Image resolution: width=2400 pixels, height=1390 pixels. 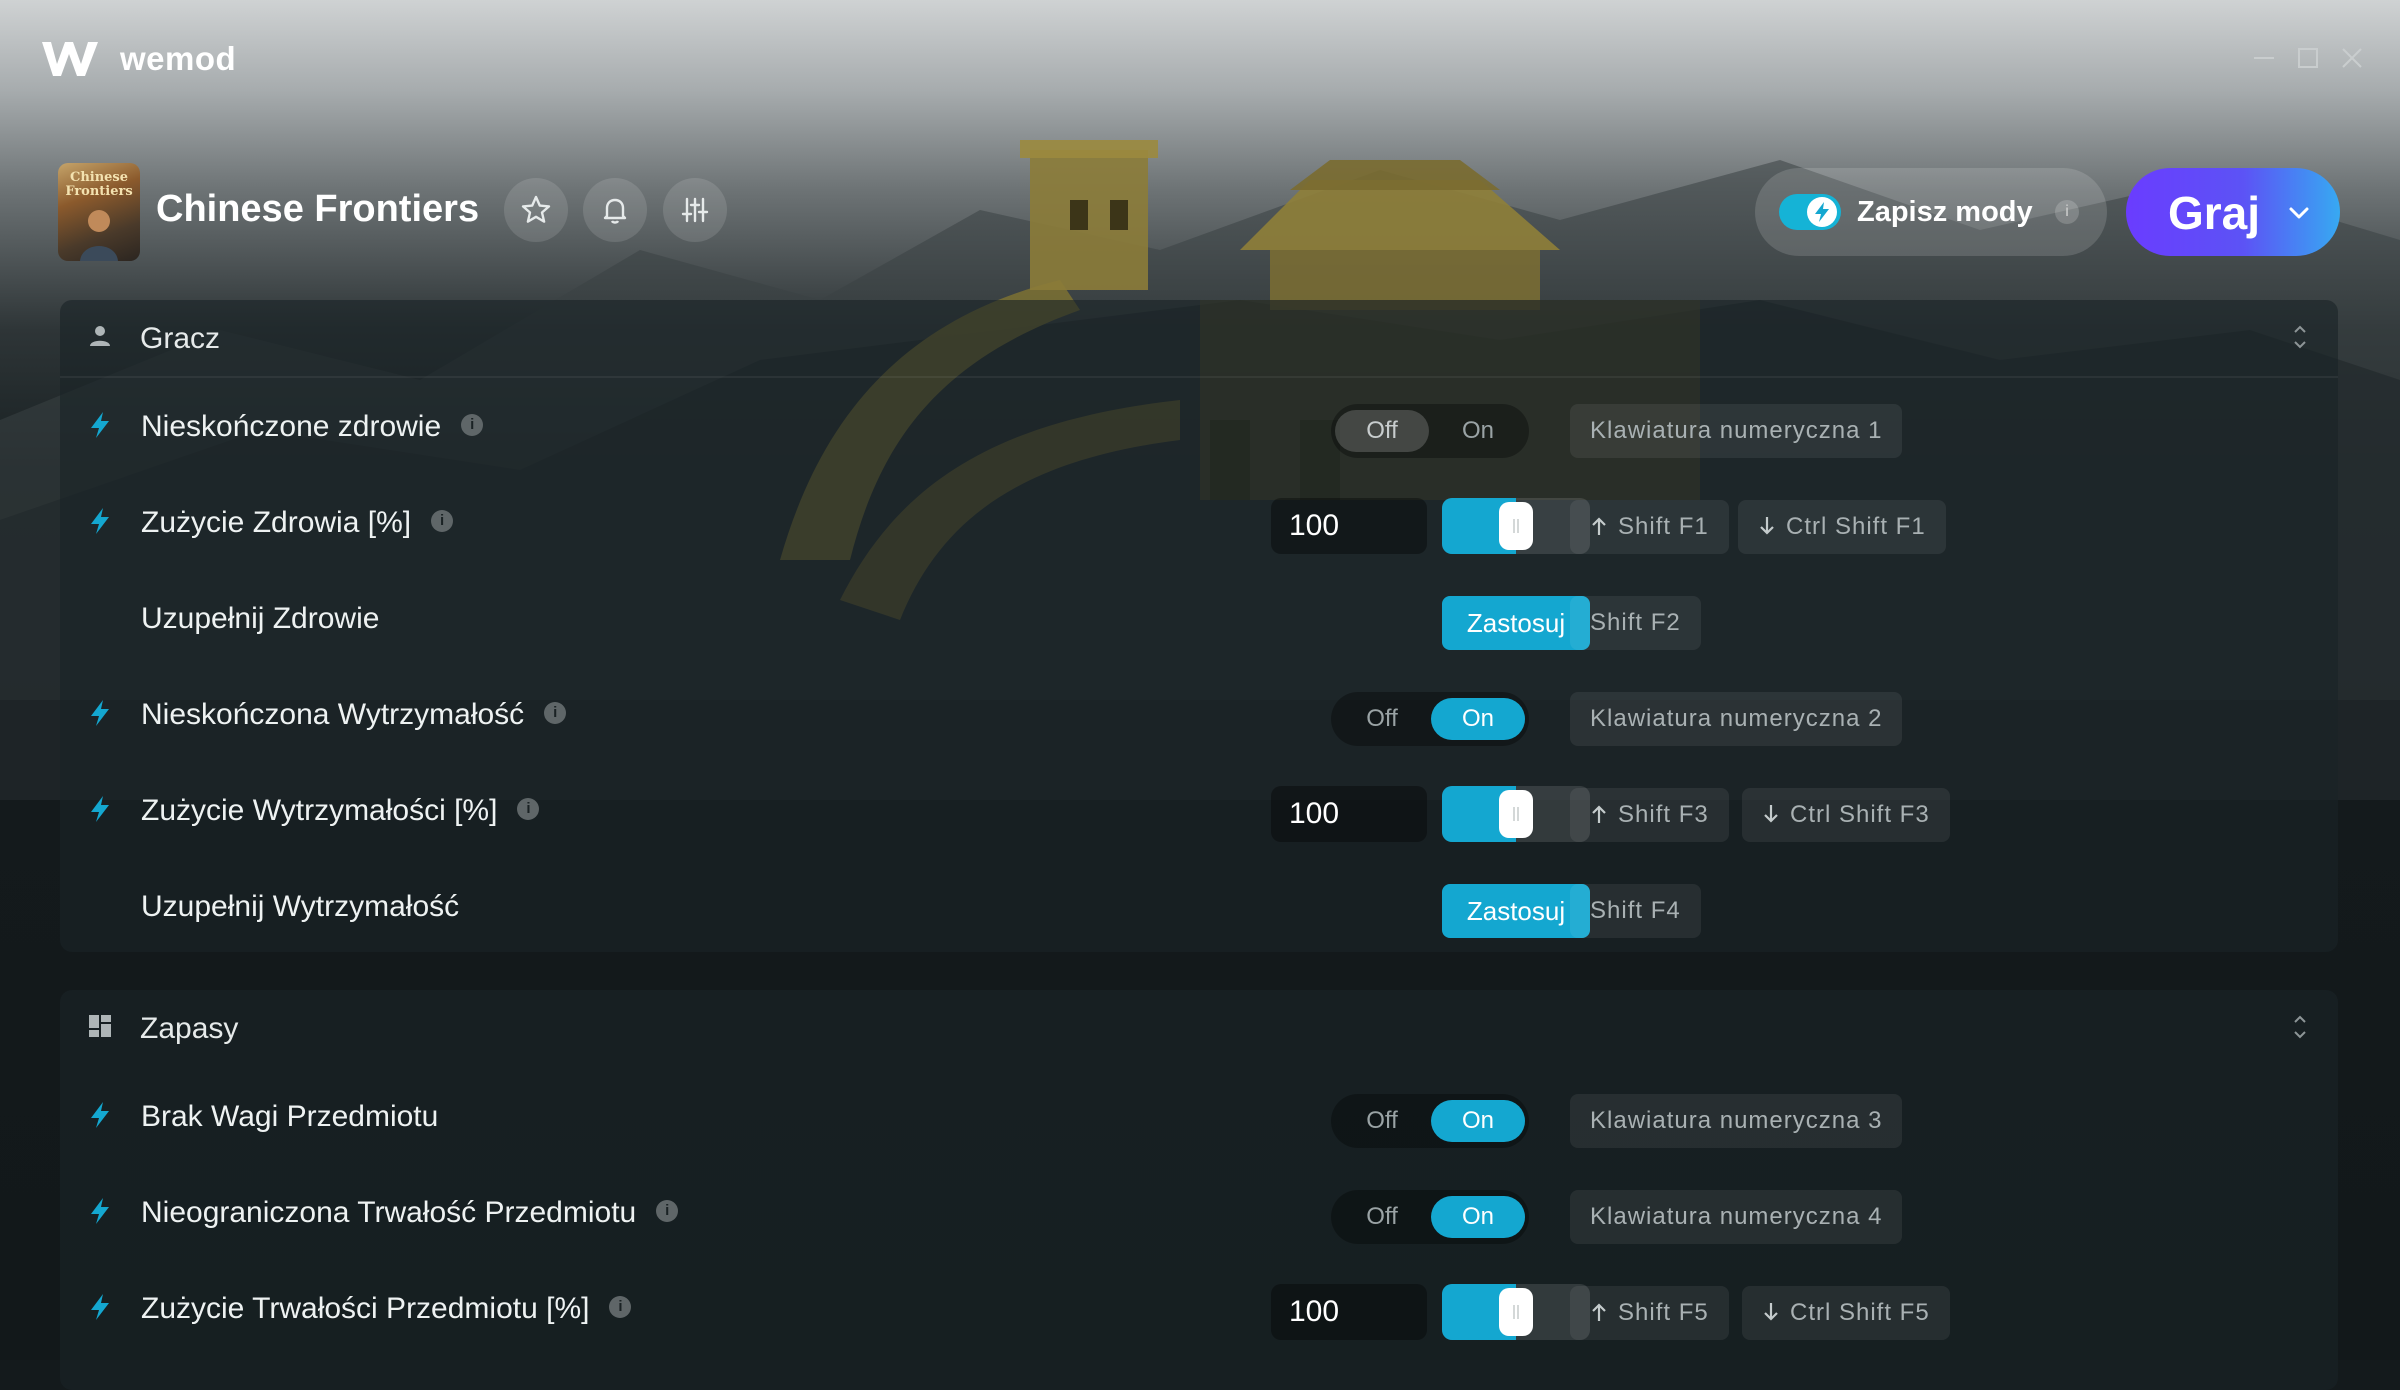 I want to click on hotkey-increase: Shift F5, so click(x=1649, y=1313).